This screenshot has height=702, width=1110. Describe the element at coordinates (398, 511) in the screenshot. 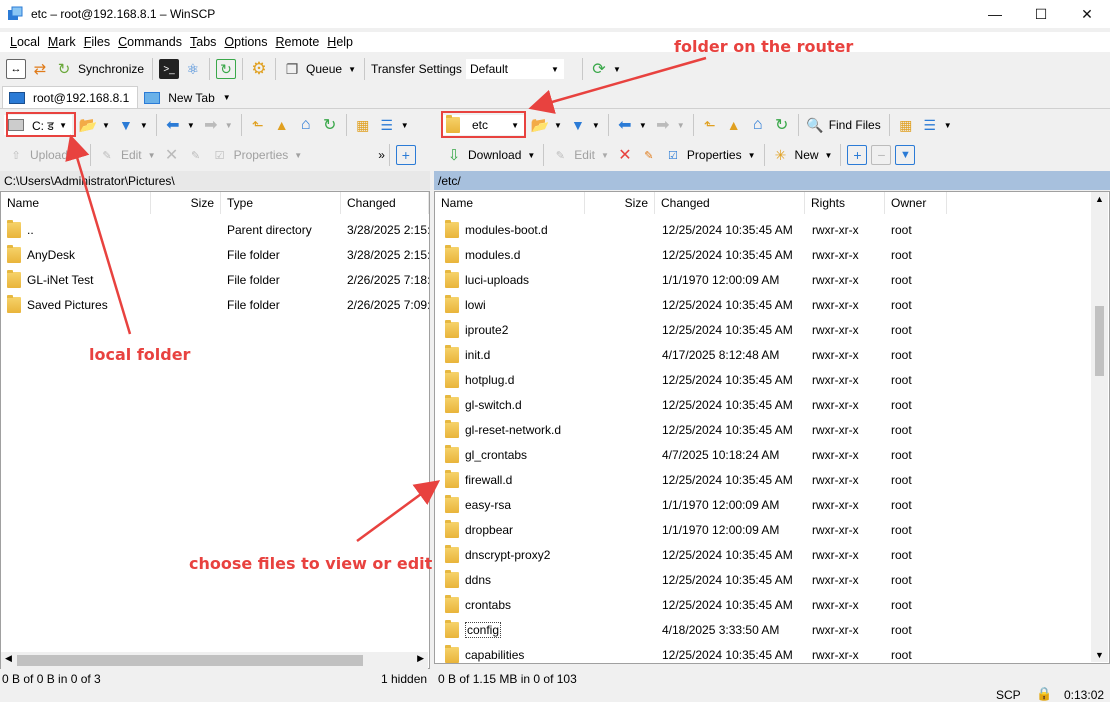

I see `arrow-choose` at that location.